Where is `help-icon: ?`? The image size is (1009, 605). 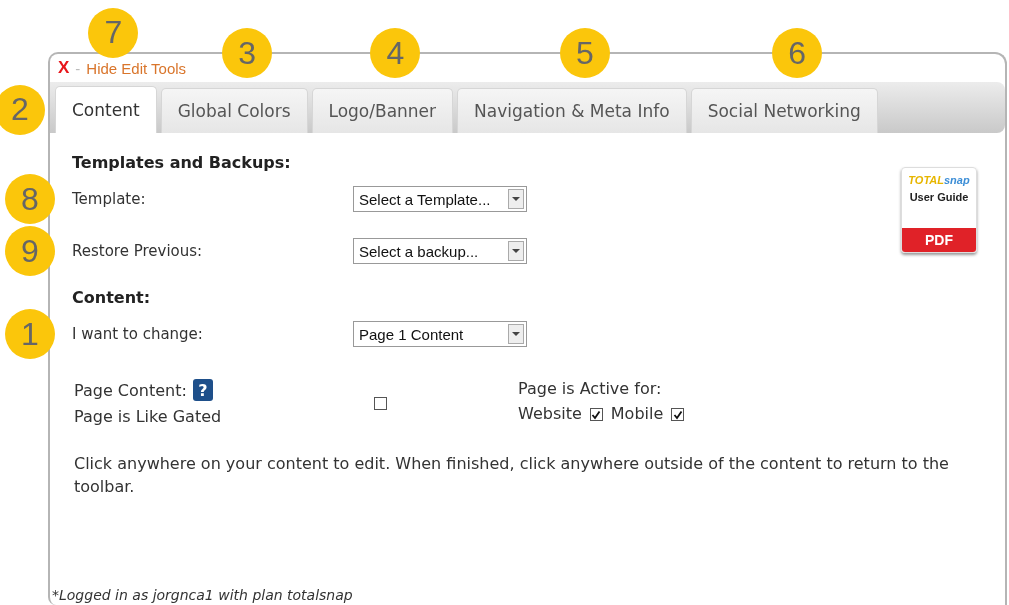 help-icon: ? is located at coordinates (202, 390).